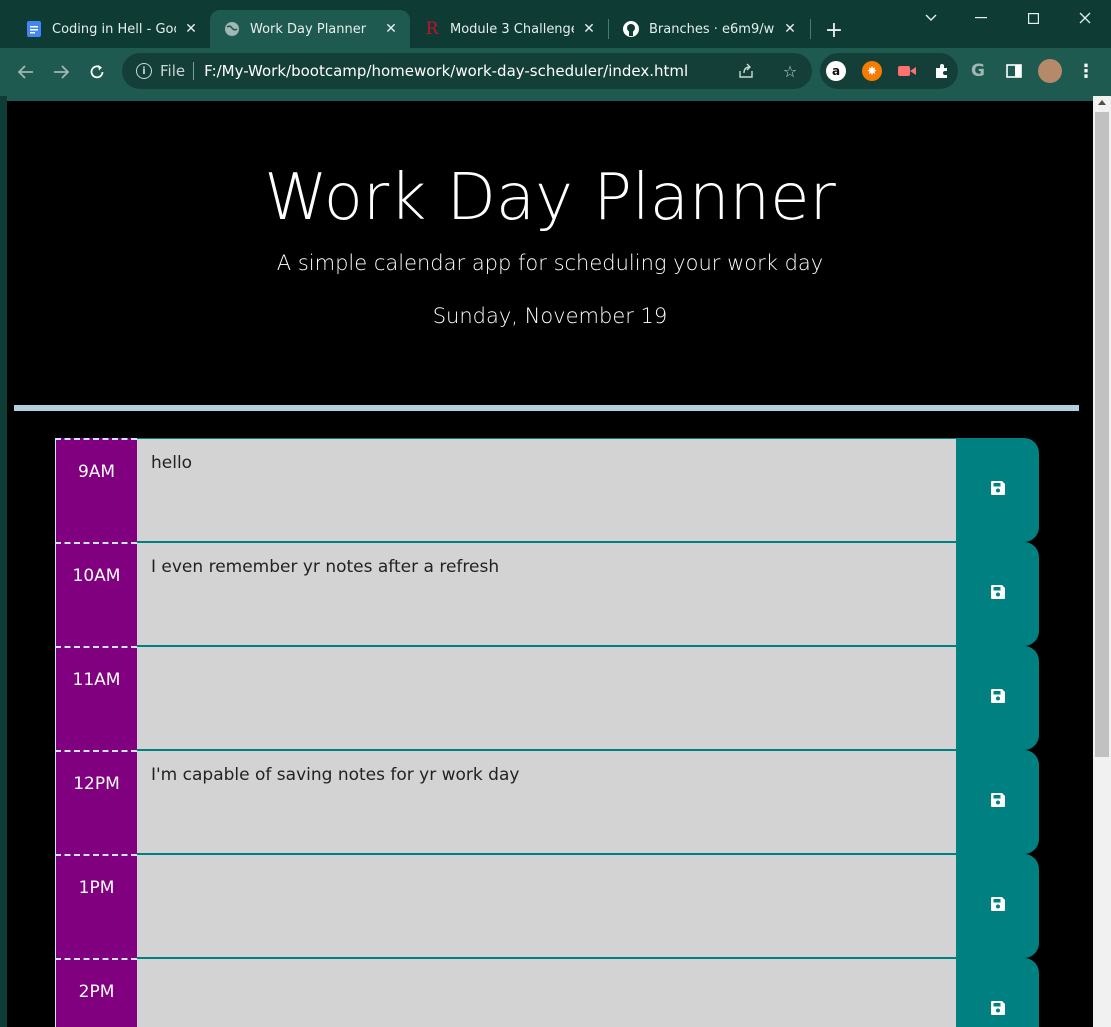  What do you see at coordinates (981, 18) in the screenshot?
I see `minimize-icon` at bounding box center [981, 18].